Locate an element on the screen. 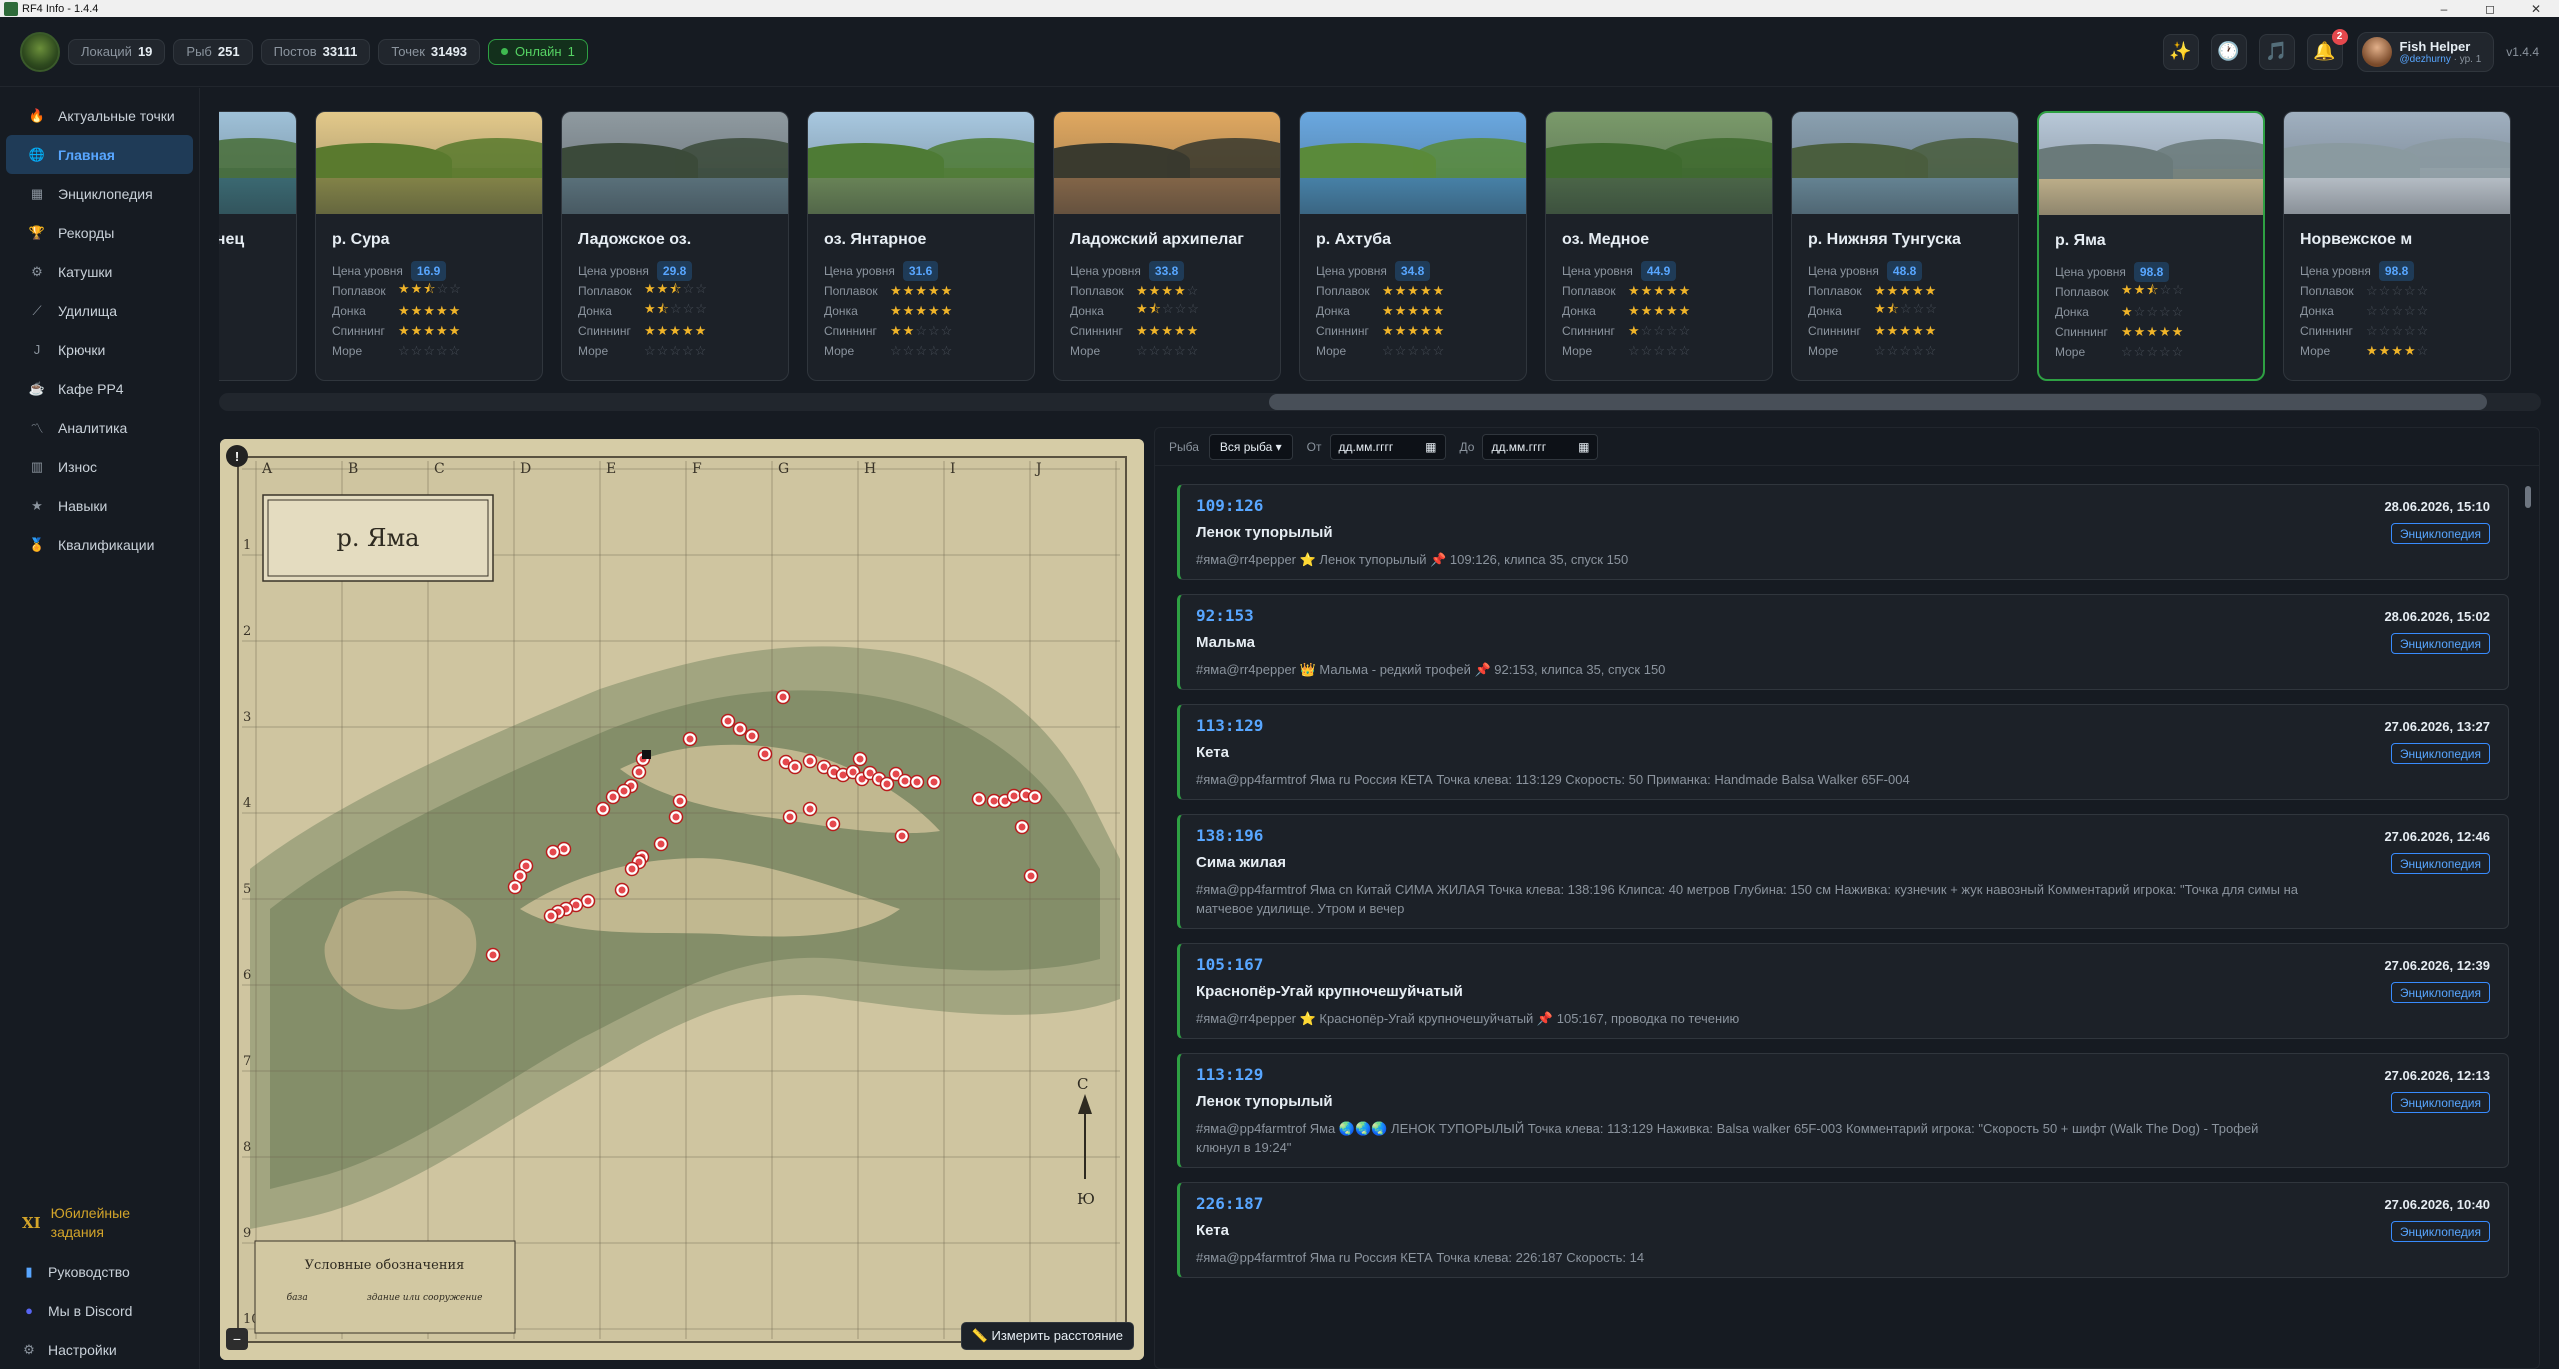 Image resolution: width=2559 pixels, height=1369 pixels. rating-label: Поплавок is located at coordinates (1589, 291).